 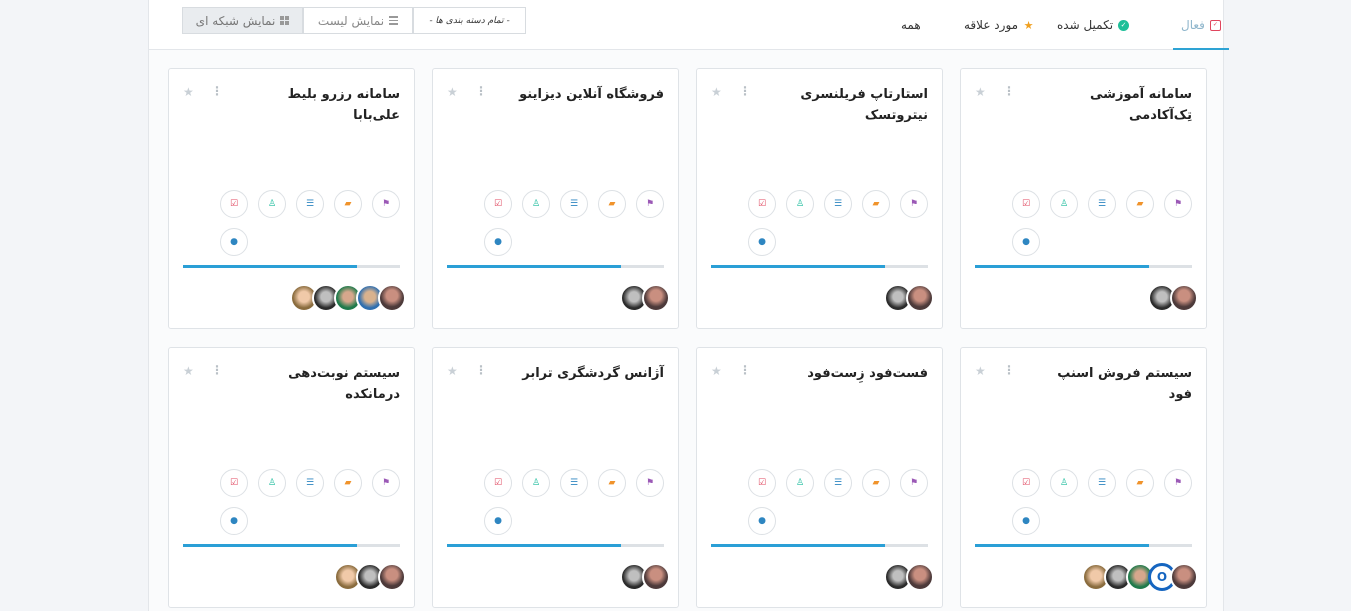 What do you see at coordinates (469, 20) in the screenshot?
I see `category-filter-dropdown: - تمام دسته بندی ها -` at bounding box center [469, 20].